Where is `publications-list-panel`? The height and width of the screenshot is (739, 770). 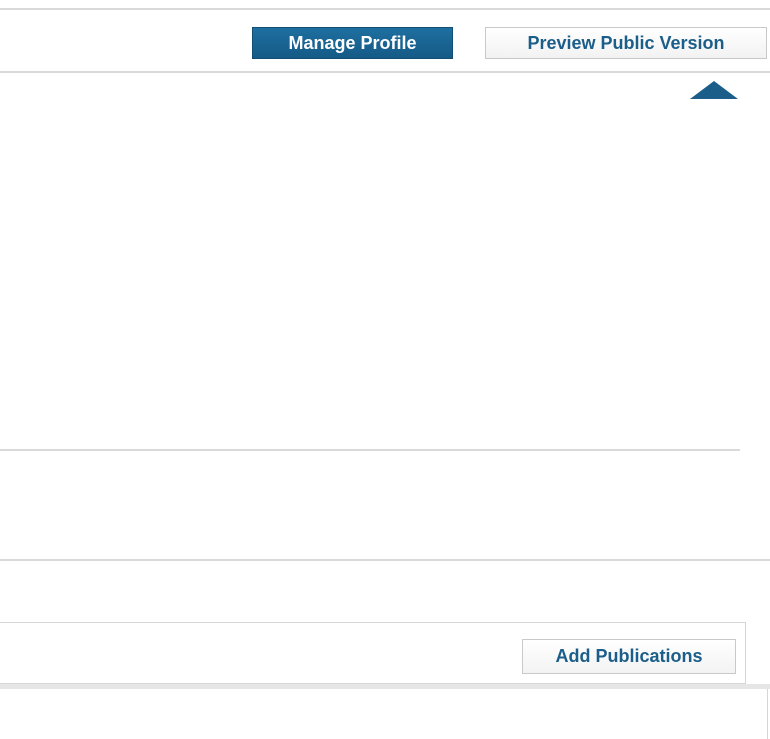
publications-list-panel is located at coordinates (384, 714).